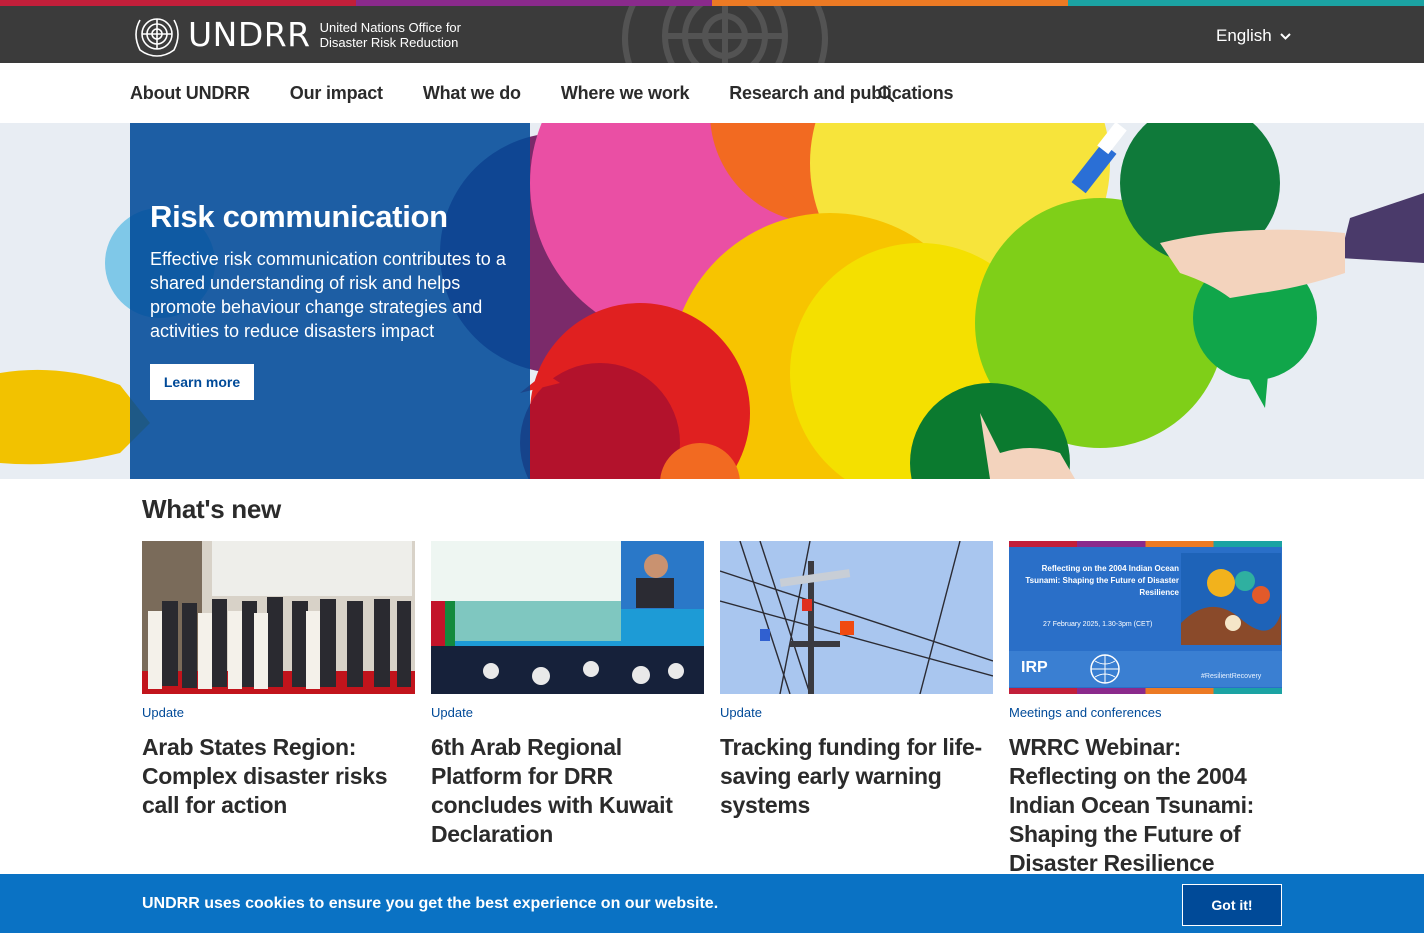 This screenshot has height=933, width=1424. I want to click on card-image-top-stripe, so click(1145, 544).